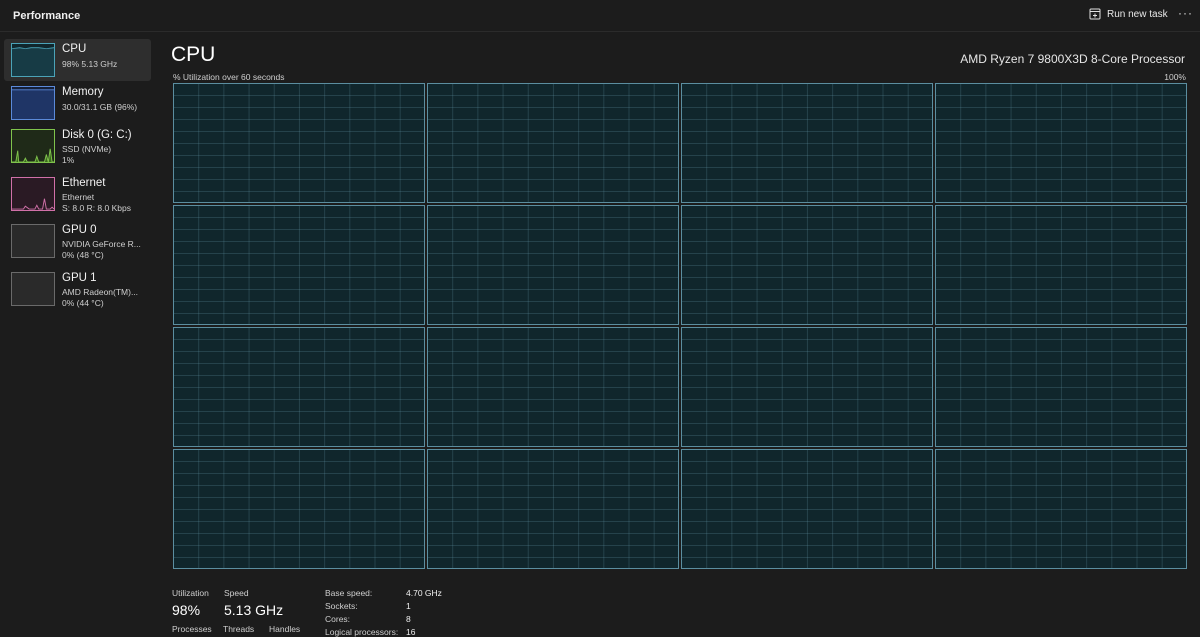 This screenshot has height=637, width=1200. Describe the element at coordinates (190, 593) in the screenshot. I see `utilization-label: Utilization` at that location.